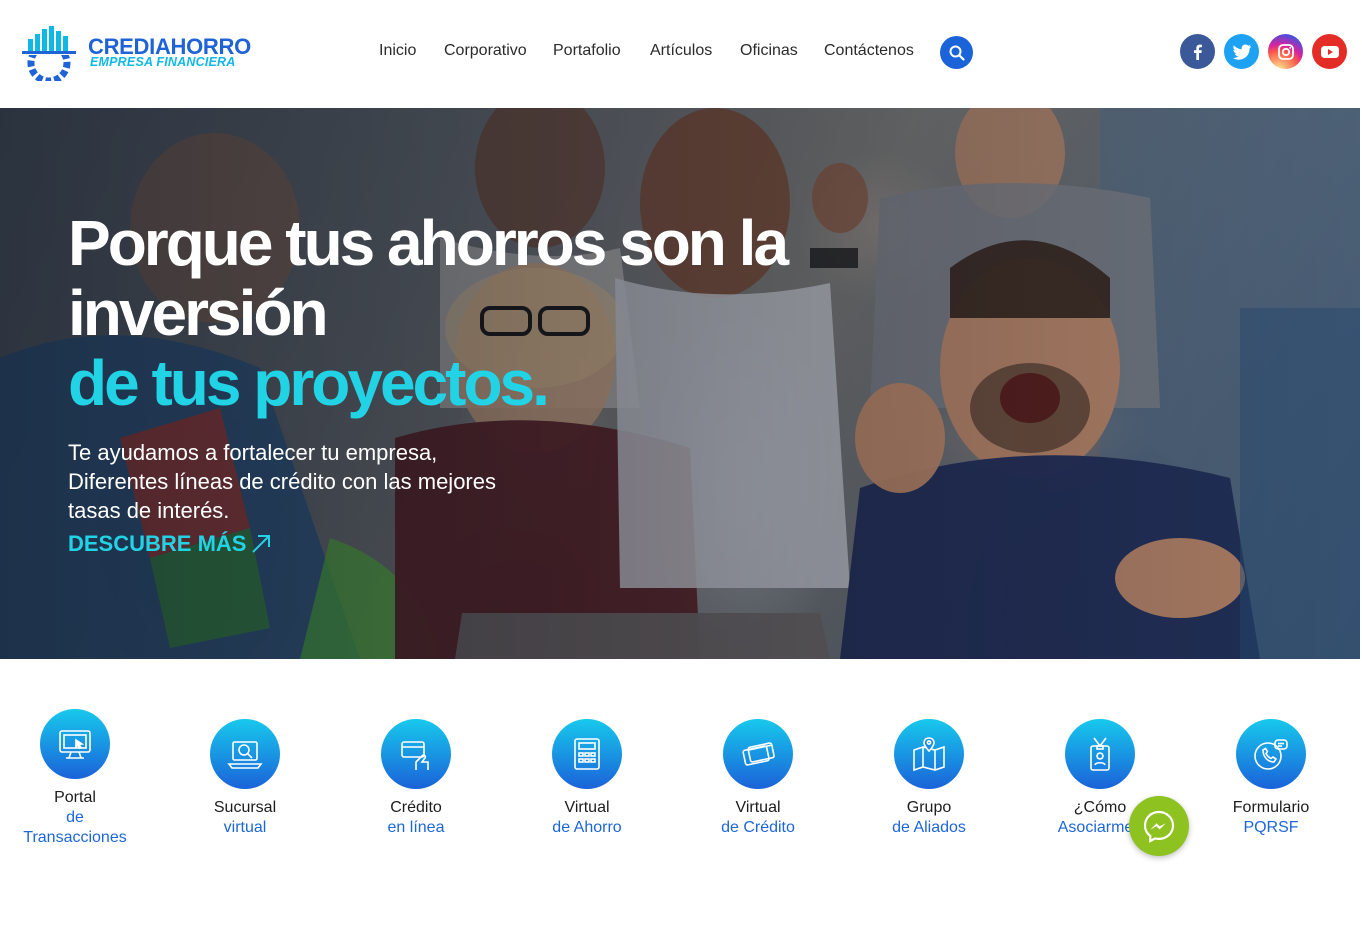  Describe the element at coordinates (416, 754) in the screenshot. I see `card-hand-icon` at that location.